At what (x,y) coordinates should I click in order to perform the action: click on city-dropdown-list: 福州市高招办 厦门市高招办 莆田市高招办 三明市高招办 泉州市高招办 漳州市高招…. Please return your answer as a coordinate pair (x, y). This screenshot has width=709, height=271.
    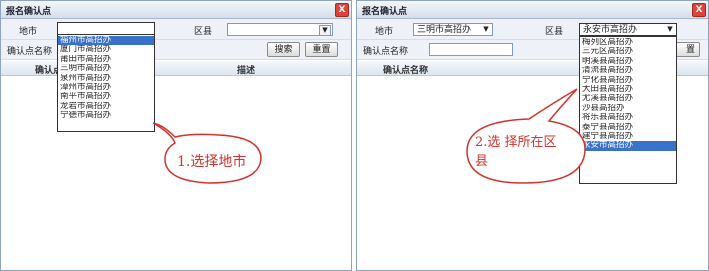
    Looking at the image, I should click on (106, 83).